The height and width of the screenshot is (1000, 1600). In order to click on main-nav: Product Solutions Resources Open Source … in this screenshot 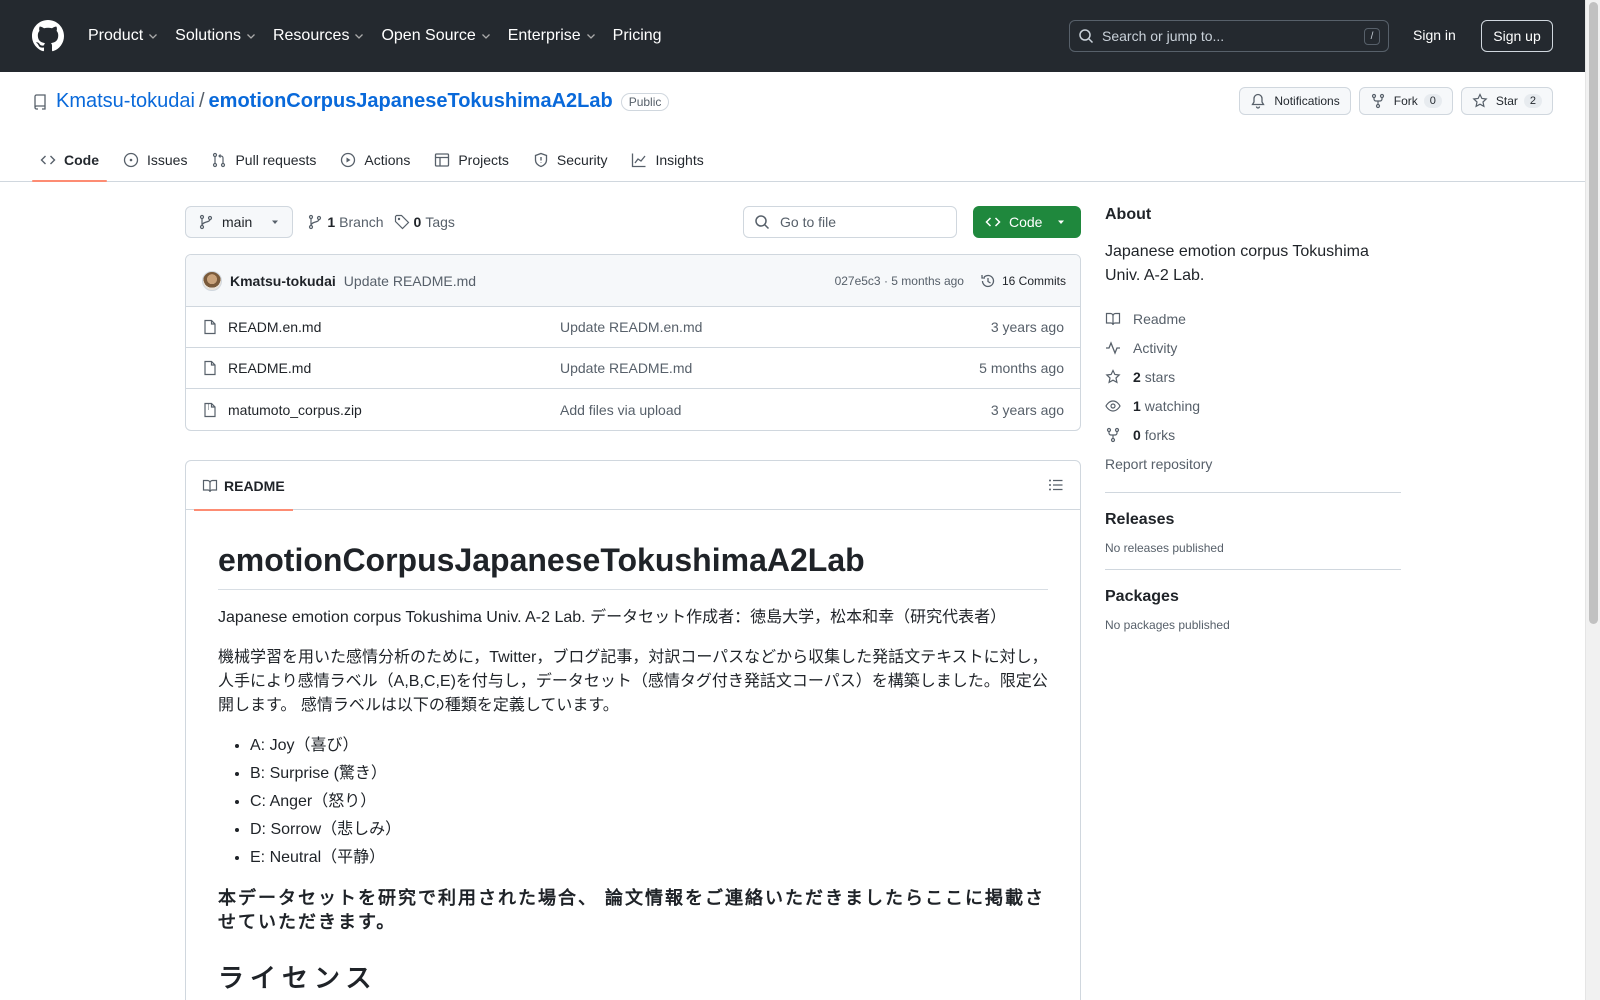, I will do `click(383, 36)`.